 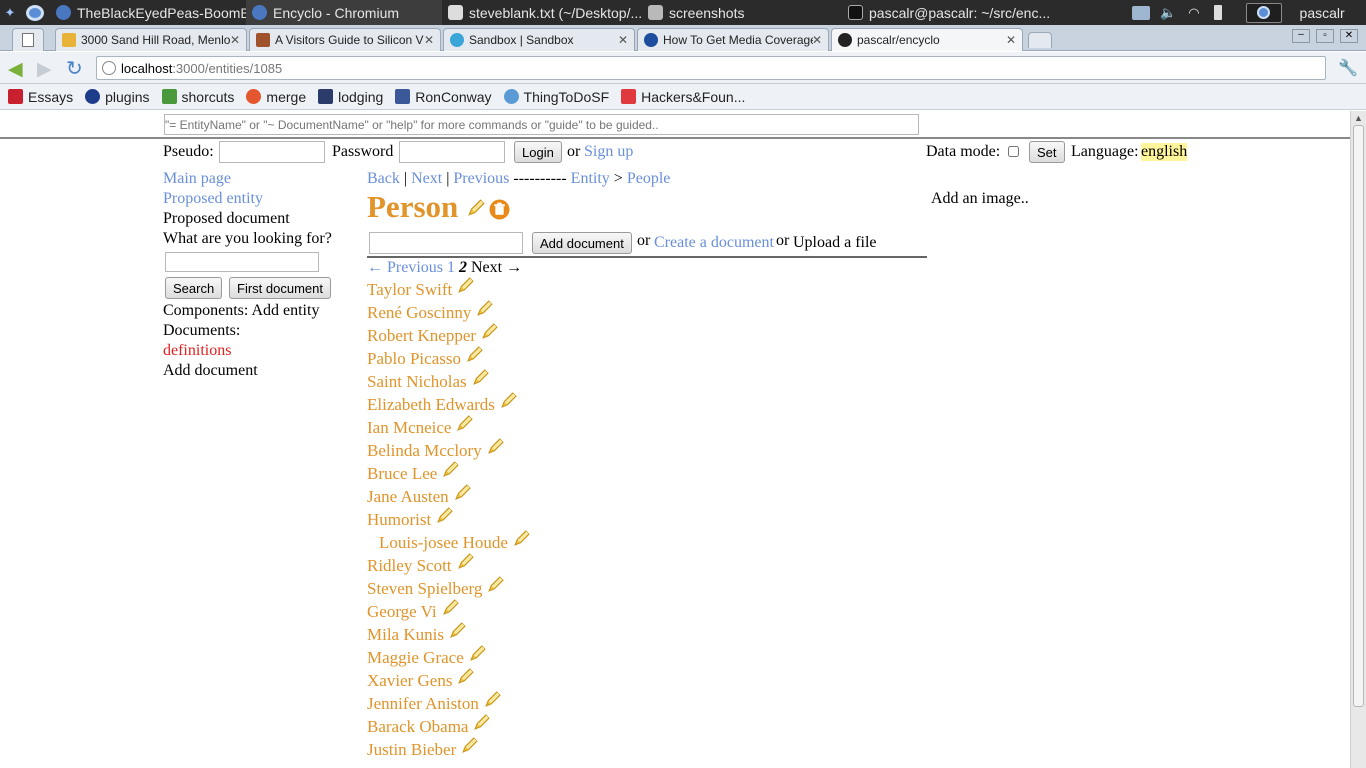 I want to click on command-input, so click(x=541, y=124).